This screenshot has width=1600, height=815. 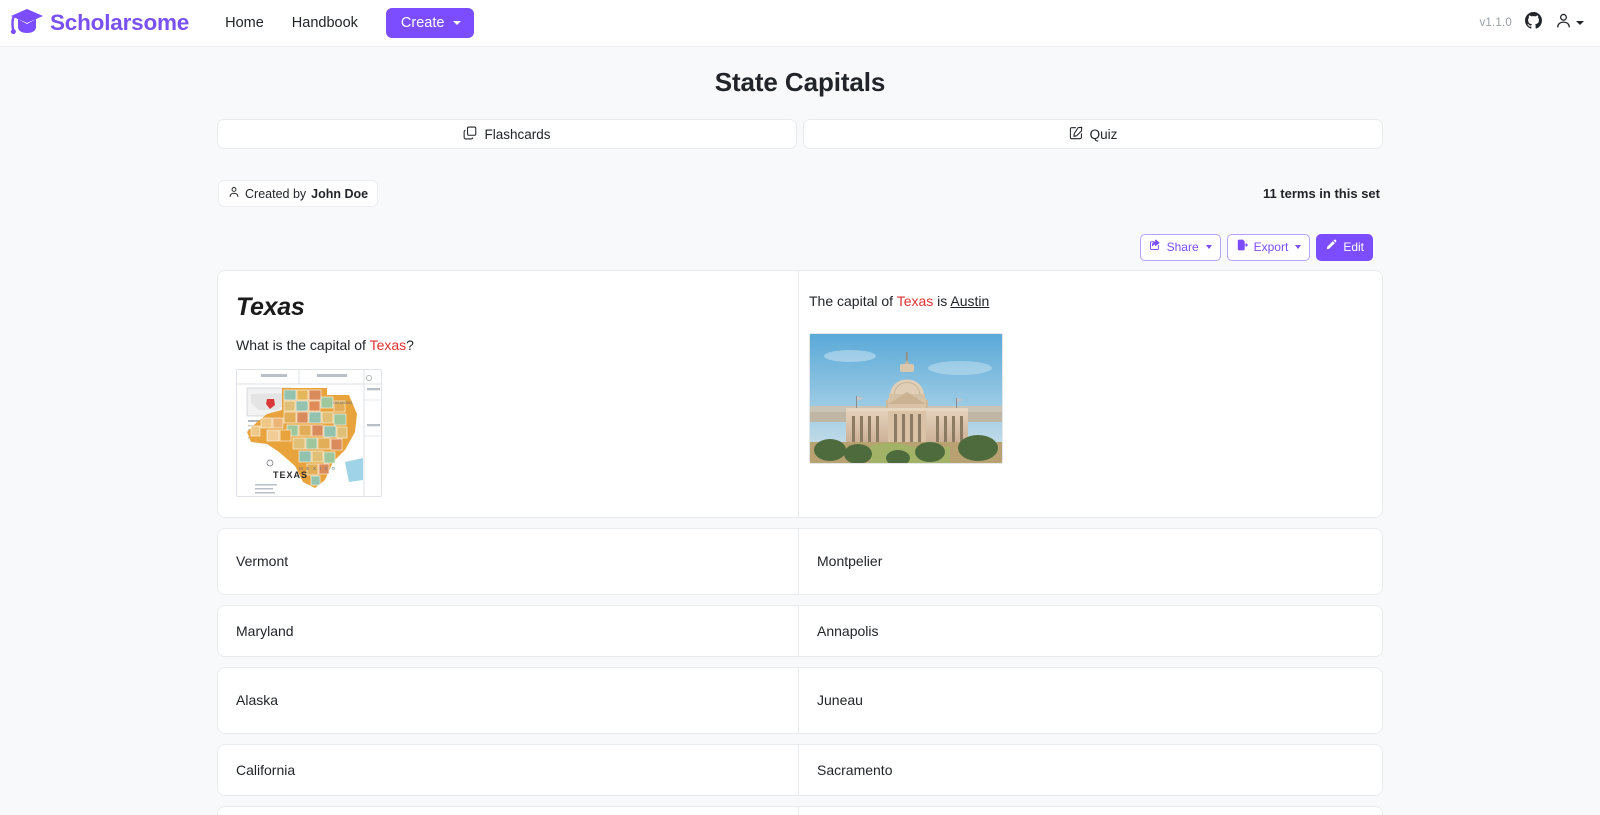 I want to click on pencil-square-icon, so click(x=1076, y=134).